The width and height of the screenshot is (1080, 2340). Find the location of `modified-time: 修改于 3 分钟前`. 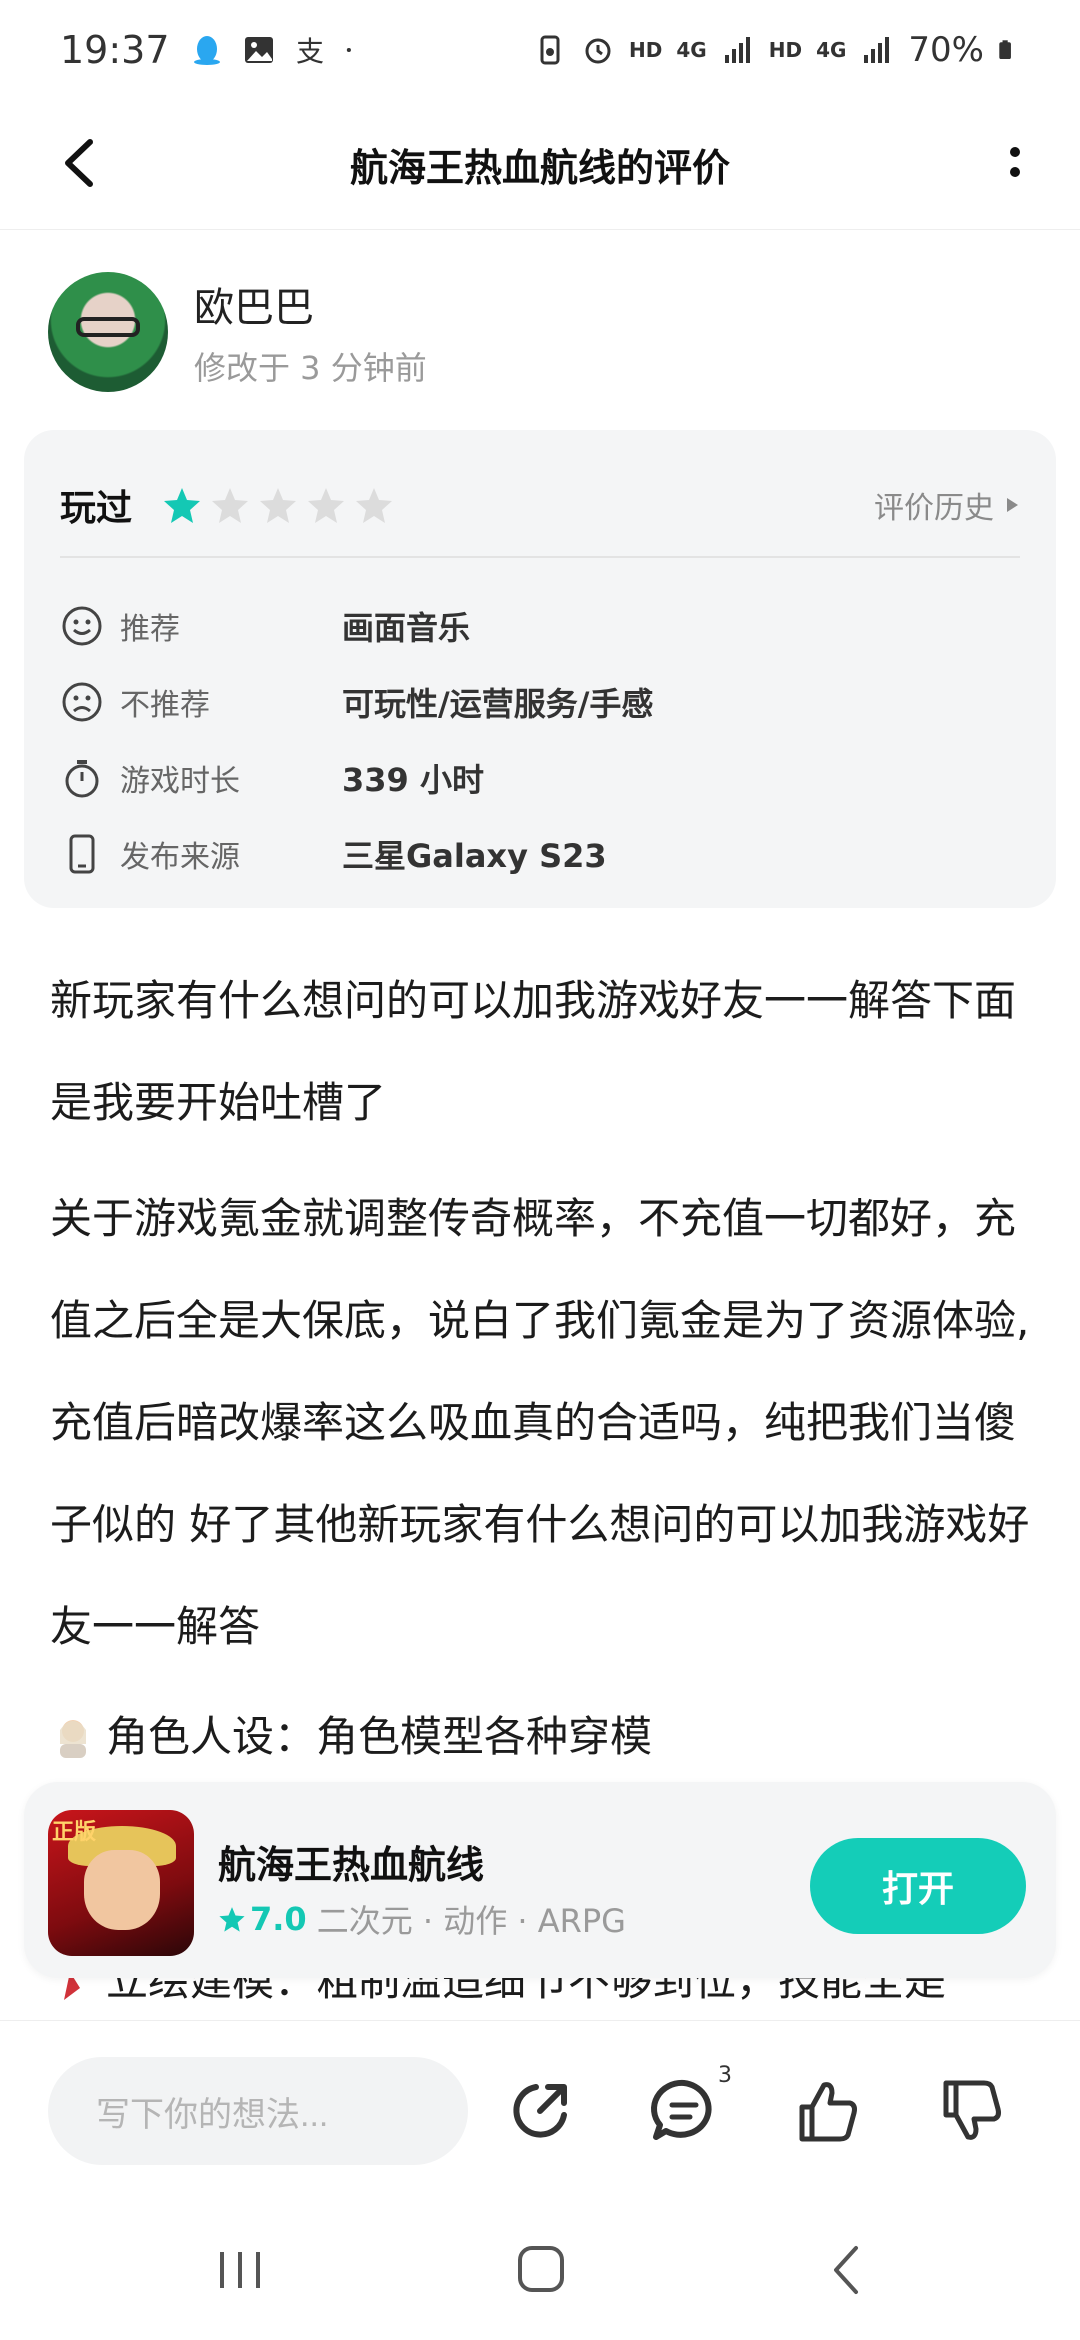

modified-time: 修改于 3 分钟前 is located at coordinates (310, 368).